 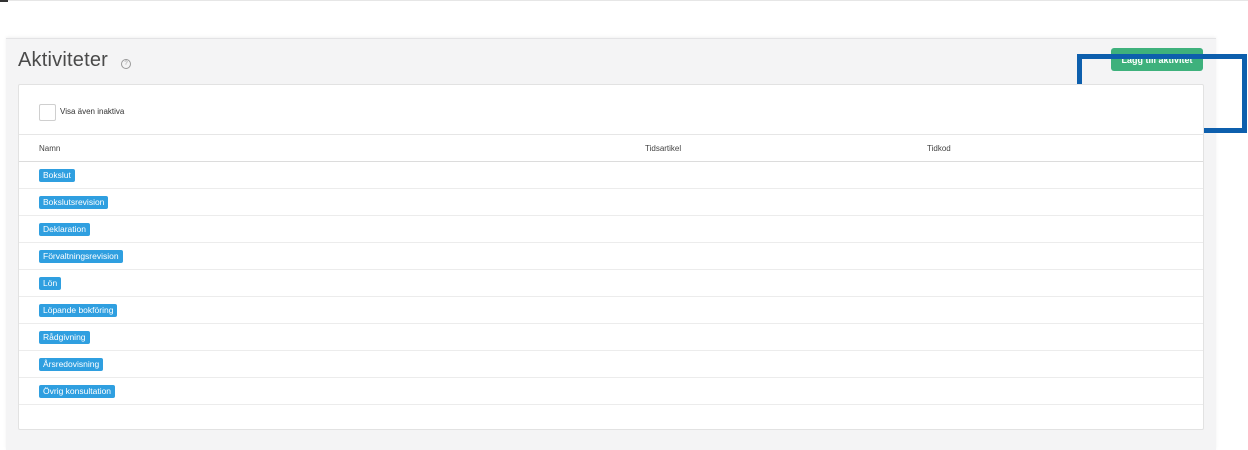 I want to click on table-row: Övrig konsultation, so click(x=611, y=391).